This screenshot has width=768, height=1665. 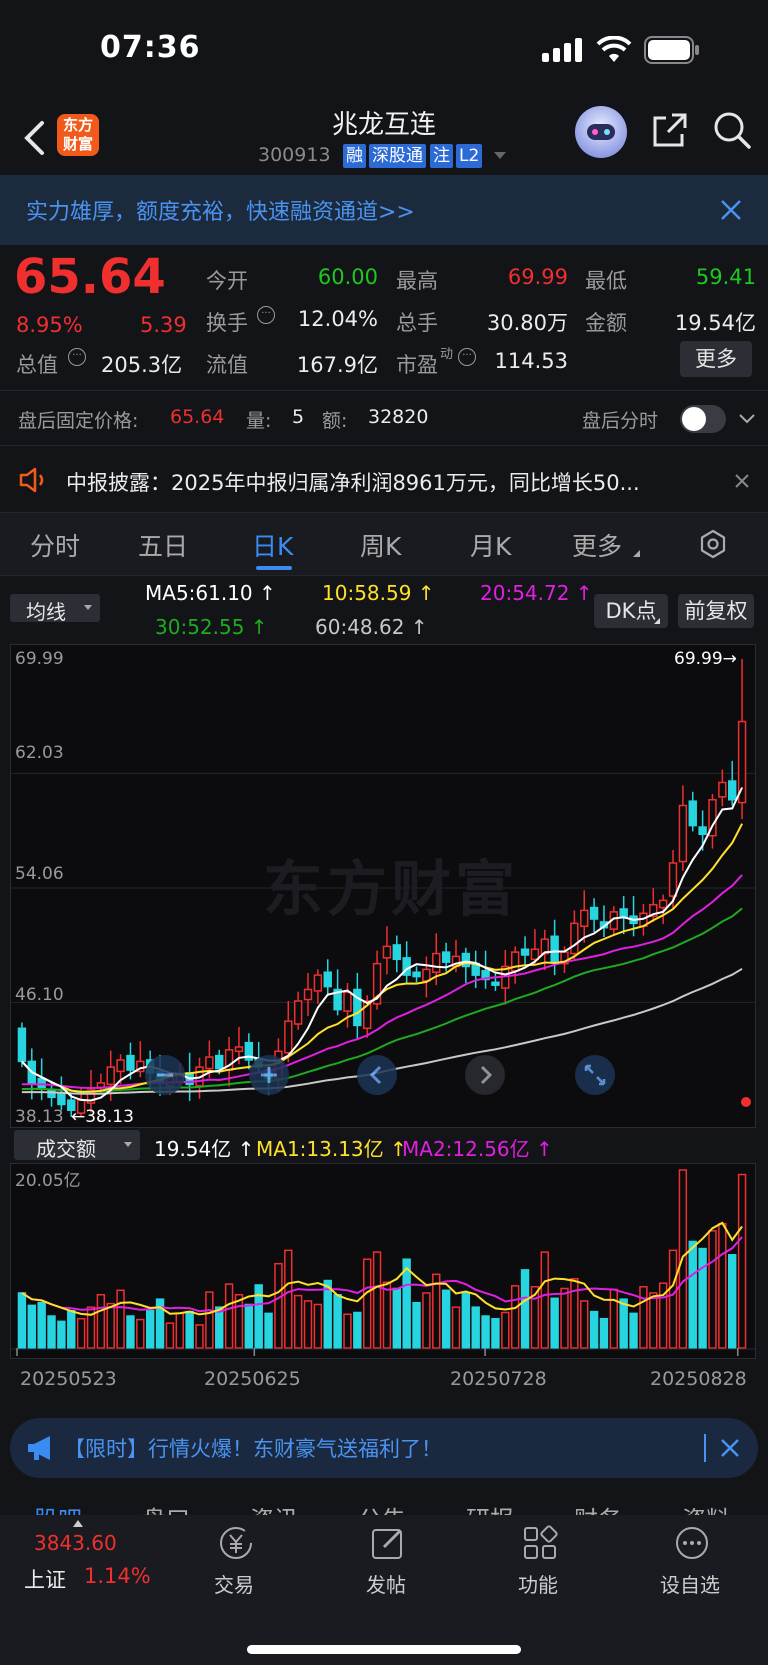 I want to click on tab-forum: 股吧, so click(x=58, y=1508).